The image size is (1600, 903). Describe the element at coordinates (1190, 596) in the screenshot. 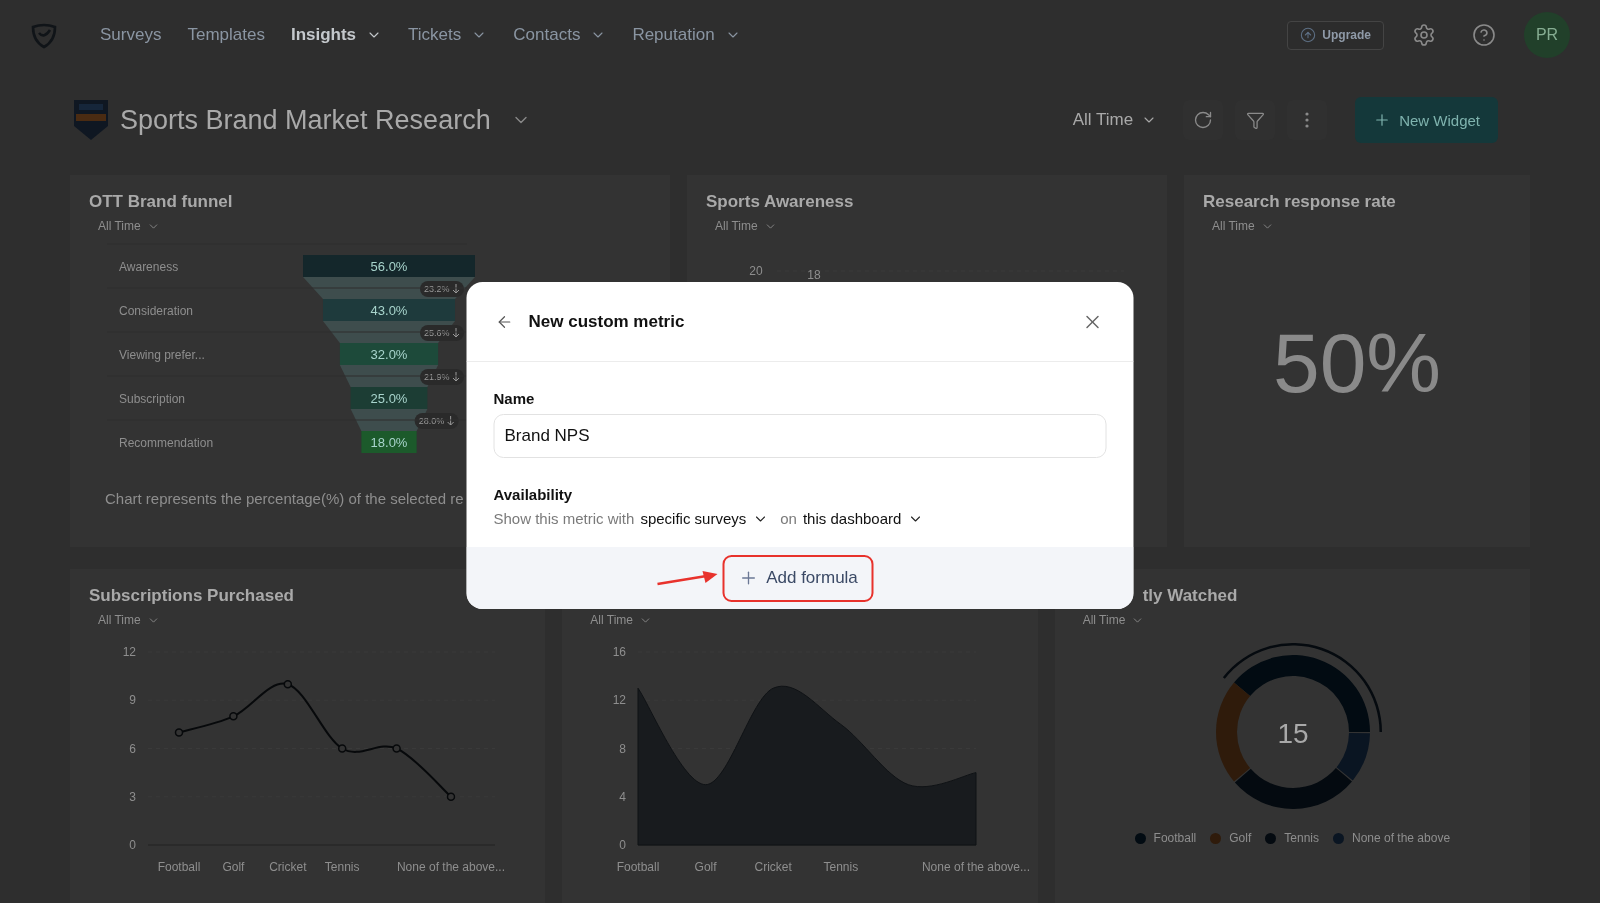

I see `widget-title: tly Watched` at that location.